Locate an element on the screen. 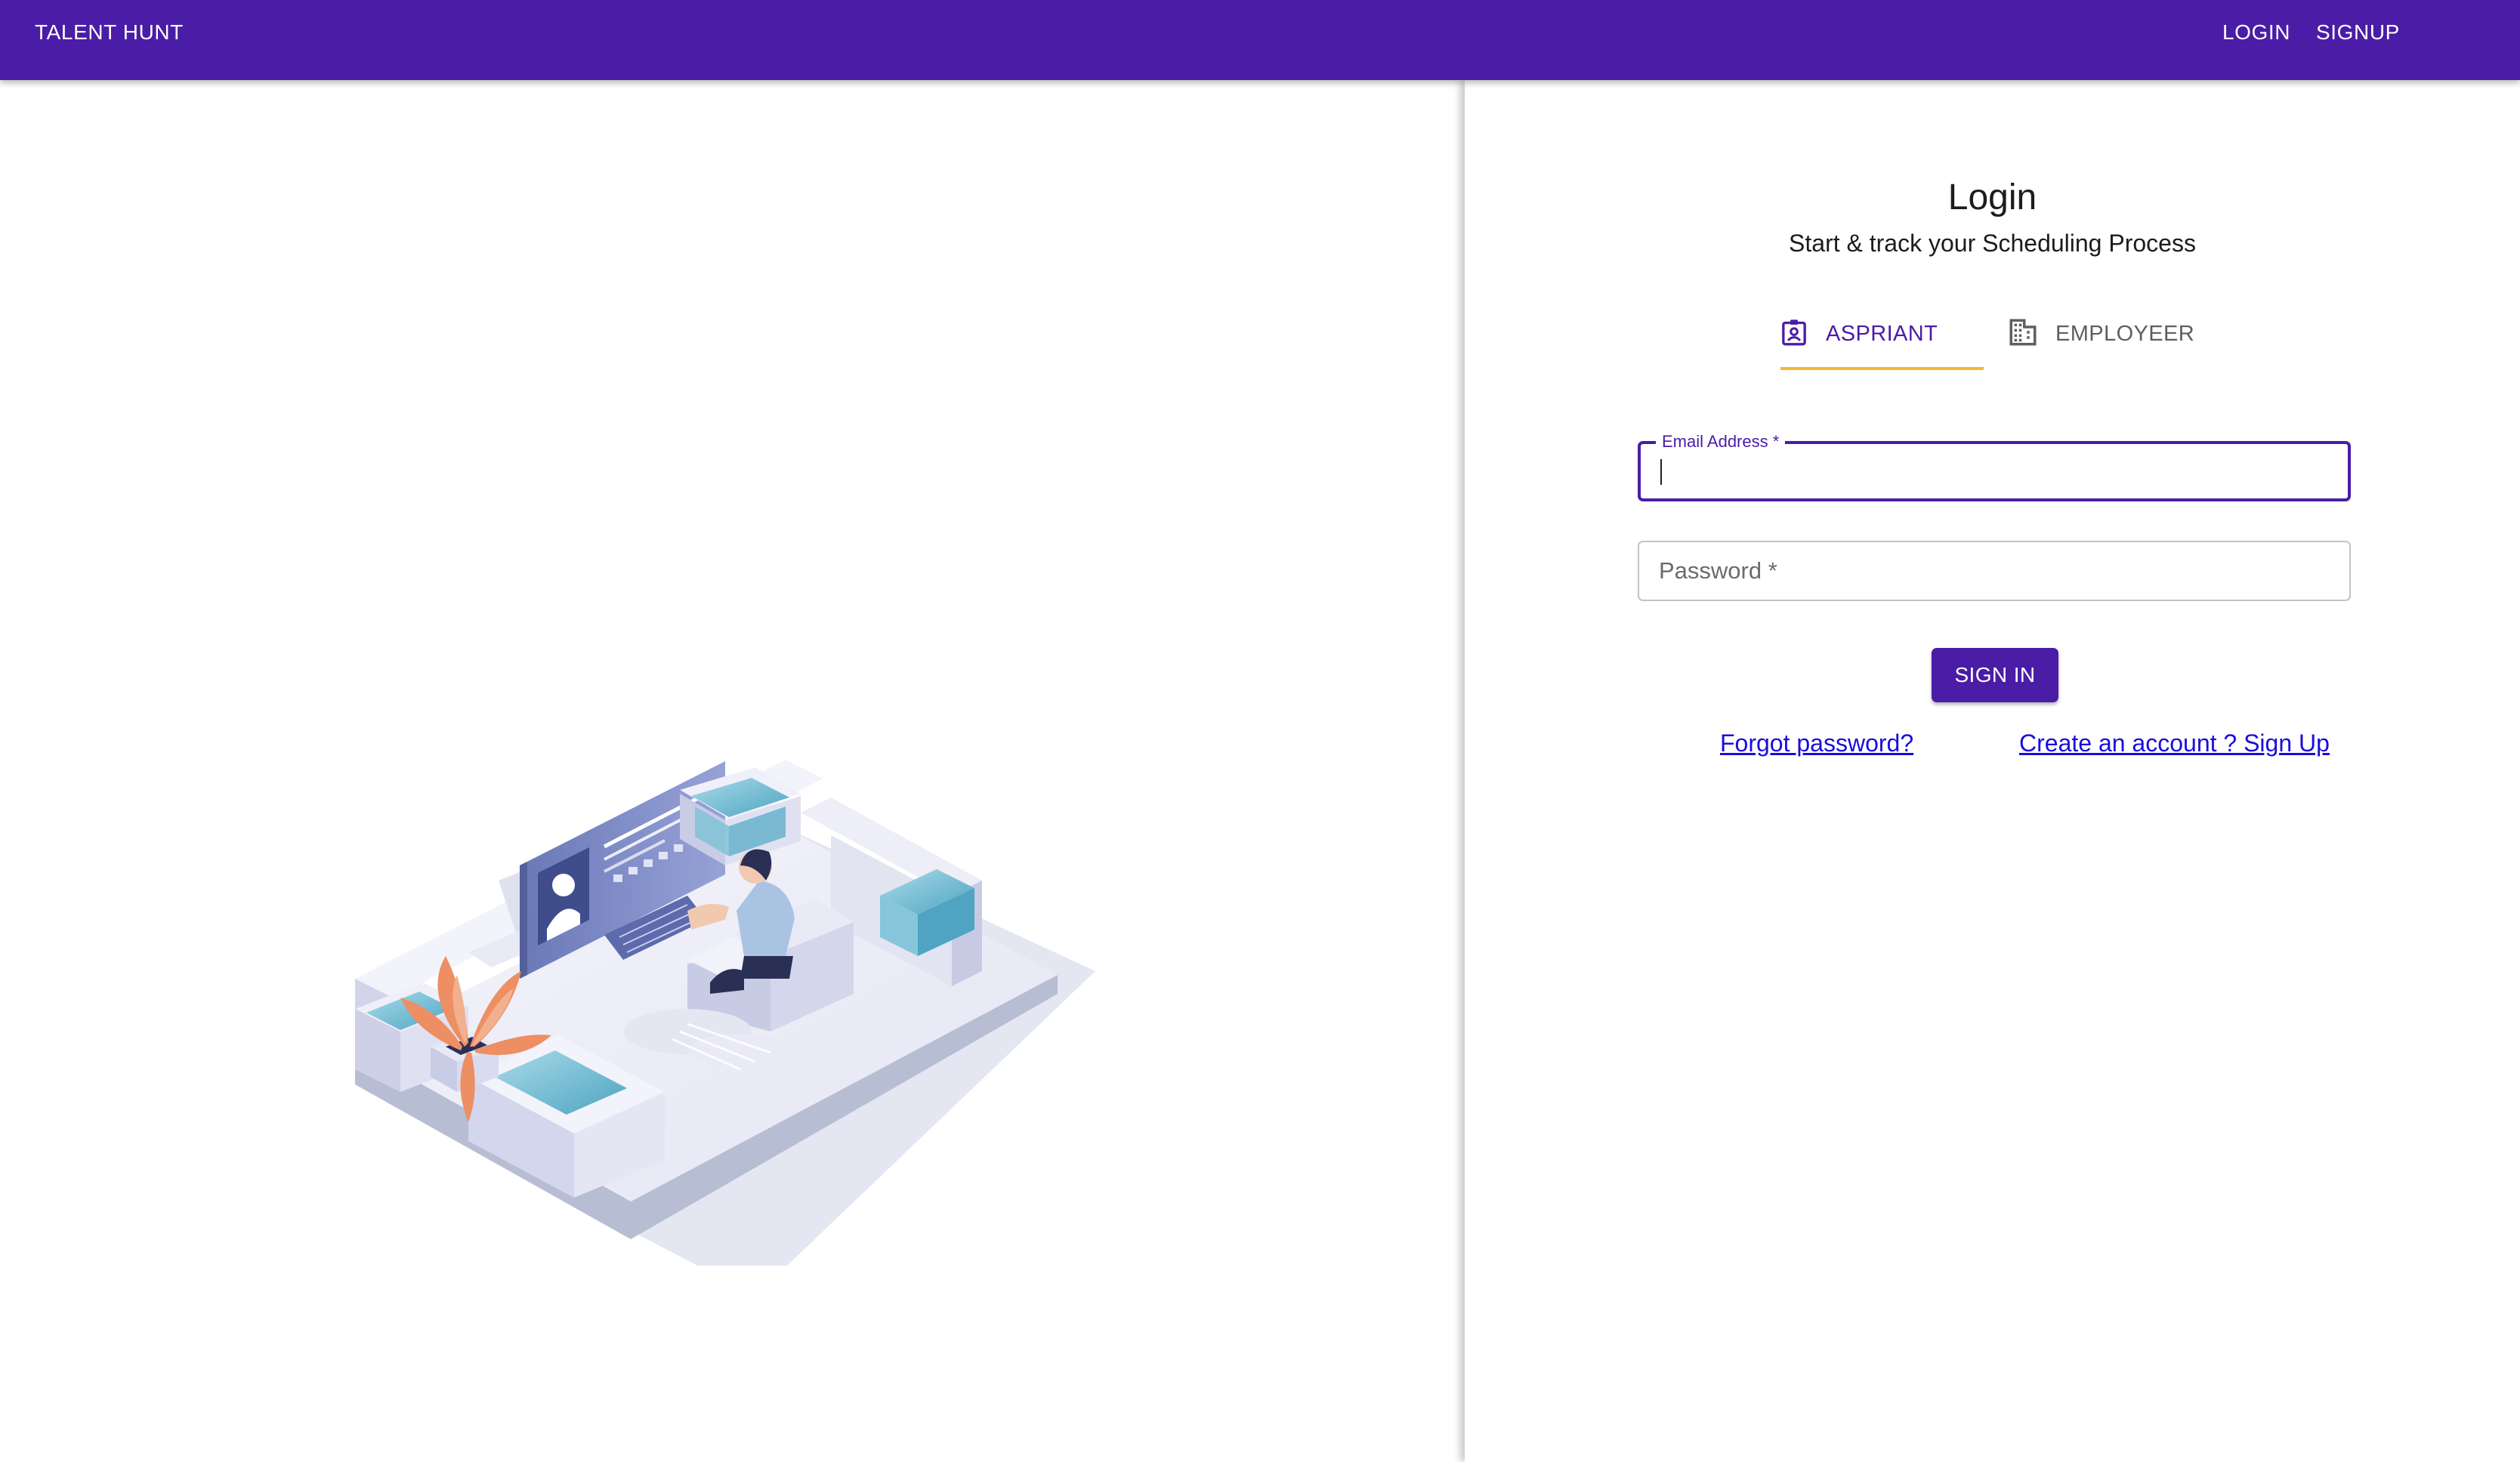 The width and height of the screenshot is (2520, 1462). brand-title: TALENT HUNT is located at coordinates (109, 32).